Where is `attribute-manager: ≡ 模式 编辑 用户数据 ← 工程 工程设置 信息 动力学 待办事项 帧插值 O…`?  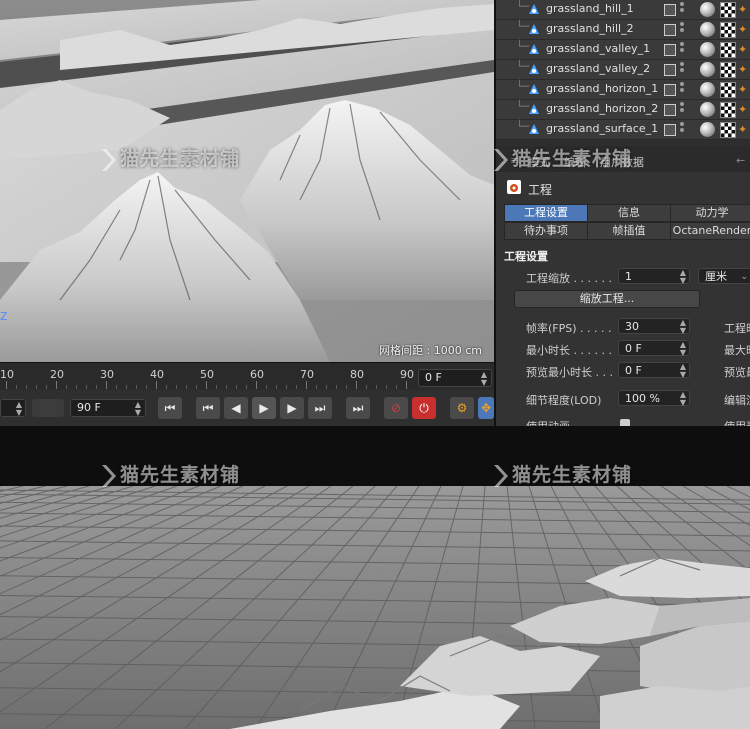
attribute-manager: ≡ 模式 编辑 用户数据 ← 工程 工程设置 信息 动力学 待办事项 帧插值 O… is located at coordinates (622, 286).